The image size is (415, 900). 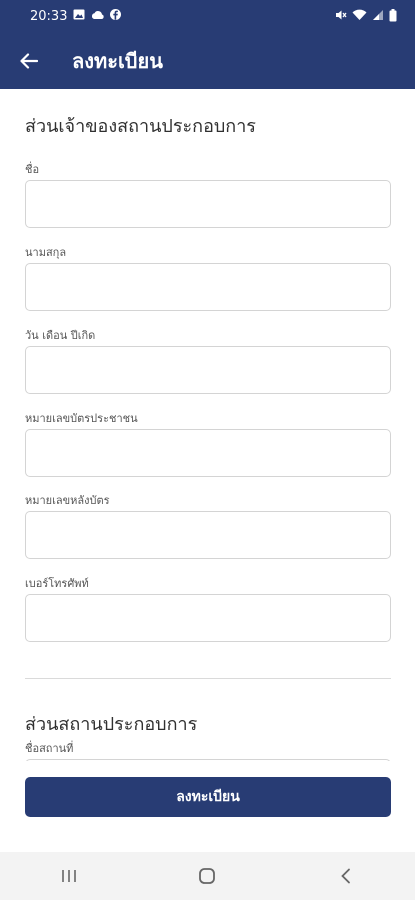 What do you see at coordinates (60, 335) in the screenshot?
I see `birthdate-label: วัน เดือน ปีเกิด` at bounding box center [60, 335].